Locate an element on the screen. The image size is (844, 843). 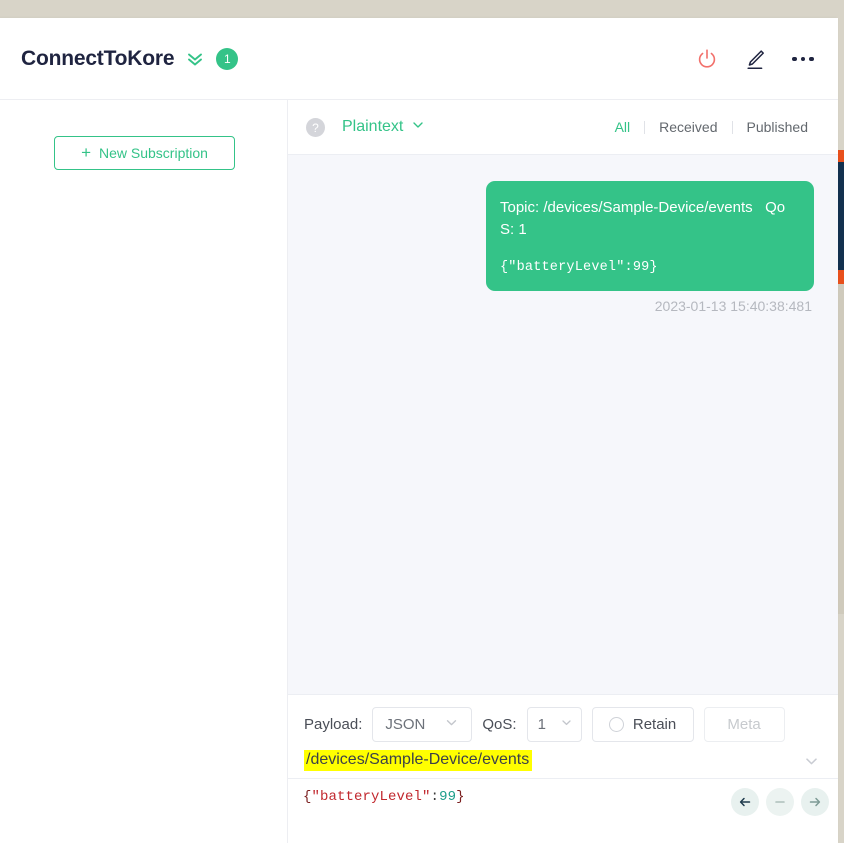
qos-value: 1 is located at coordinates (541, 724).